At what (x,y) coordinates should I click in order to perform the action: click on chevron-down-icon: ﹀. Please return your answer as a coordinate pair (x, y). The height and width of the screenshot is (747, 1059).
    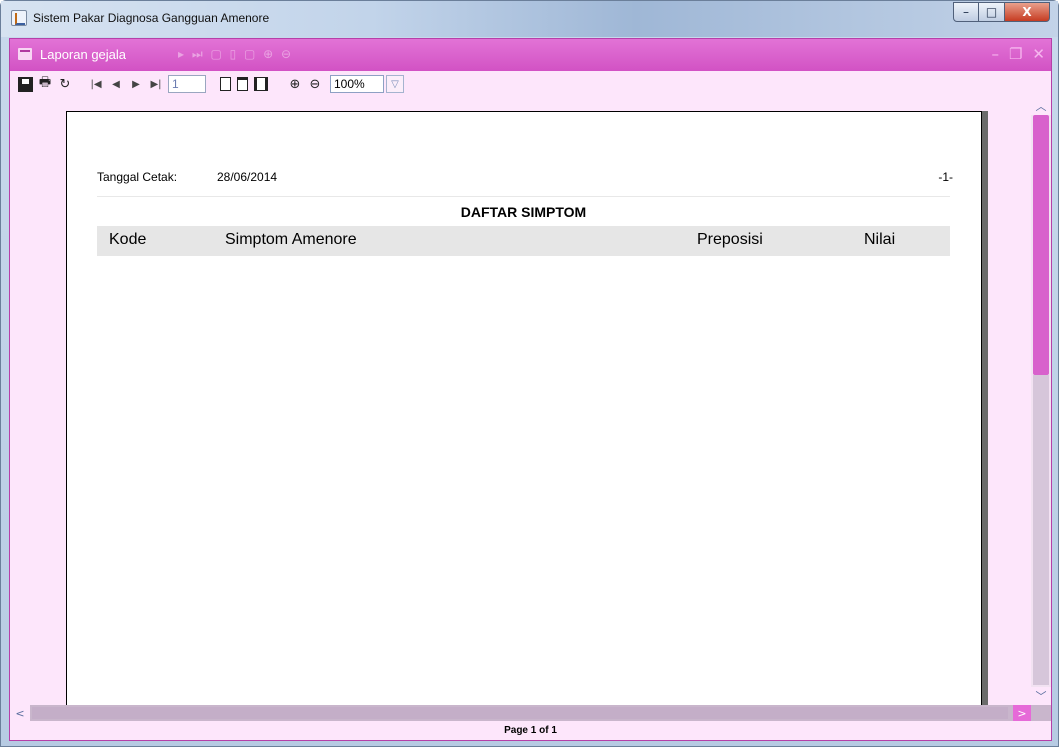
    Looking at the image, I should click on (1041, 696).